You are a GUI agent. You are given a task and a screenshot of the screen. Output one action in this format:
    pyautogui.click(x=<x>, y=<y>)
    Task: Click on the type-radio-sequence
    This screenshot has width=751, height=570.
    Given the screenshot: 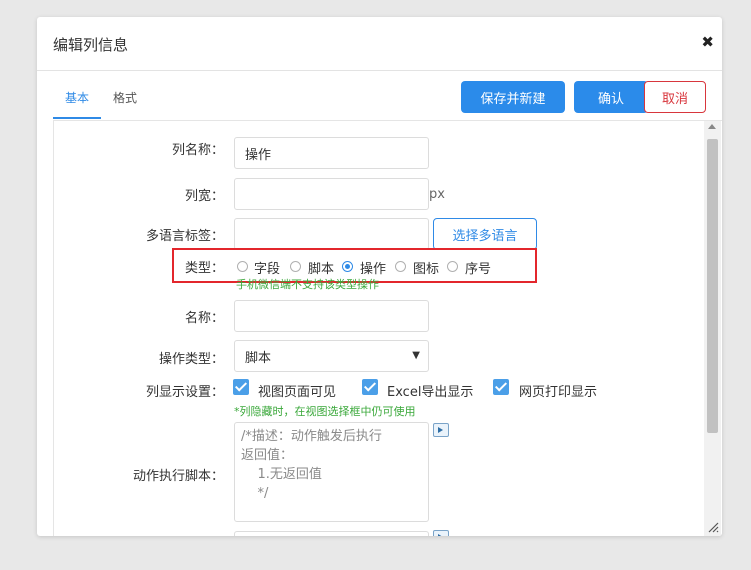 What is the action you would take?
    pyautogui.click(x=452, y=266)
    